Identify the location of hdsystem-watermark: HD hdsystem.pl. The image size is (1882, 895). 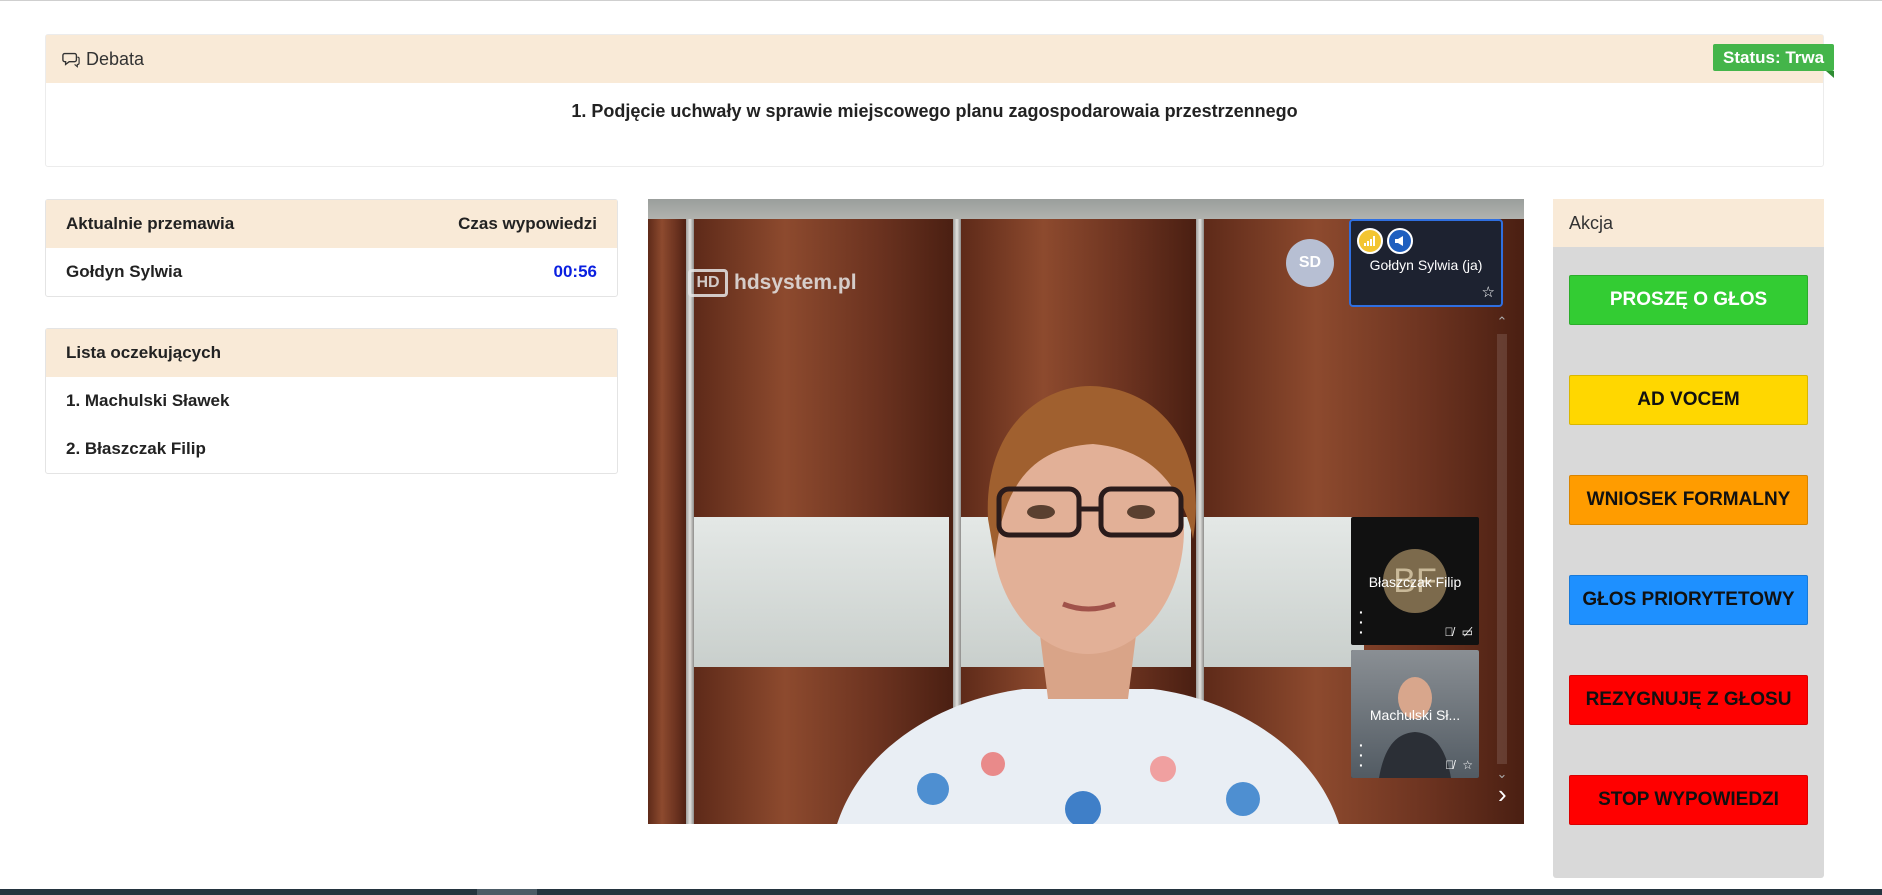
(772, 283).